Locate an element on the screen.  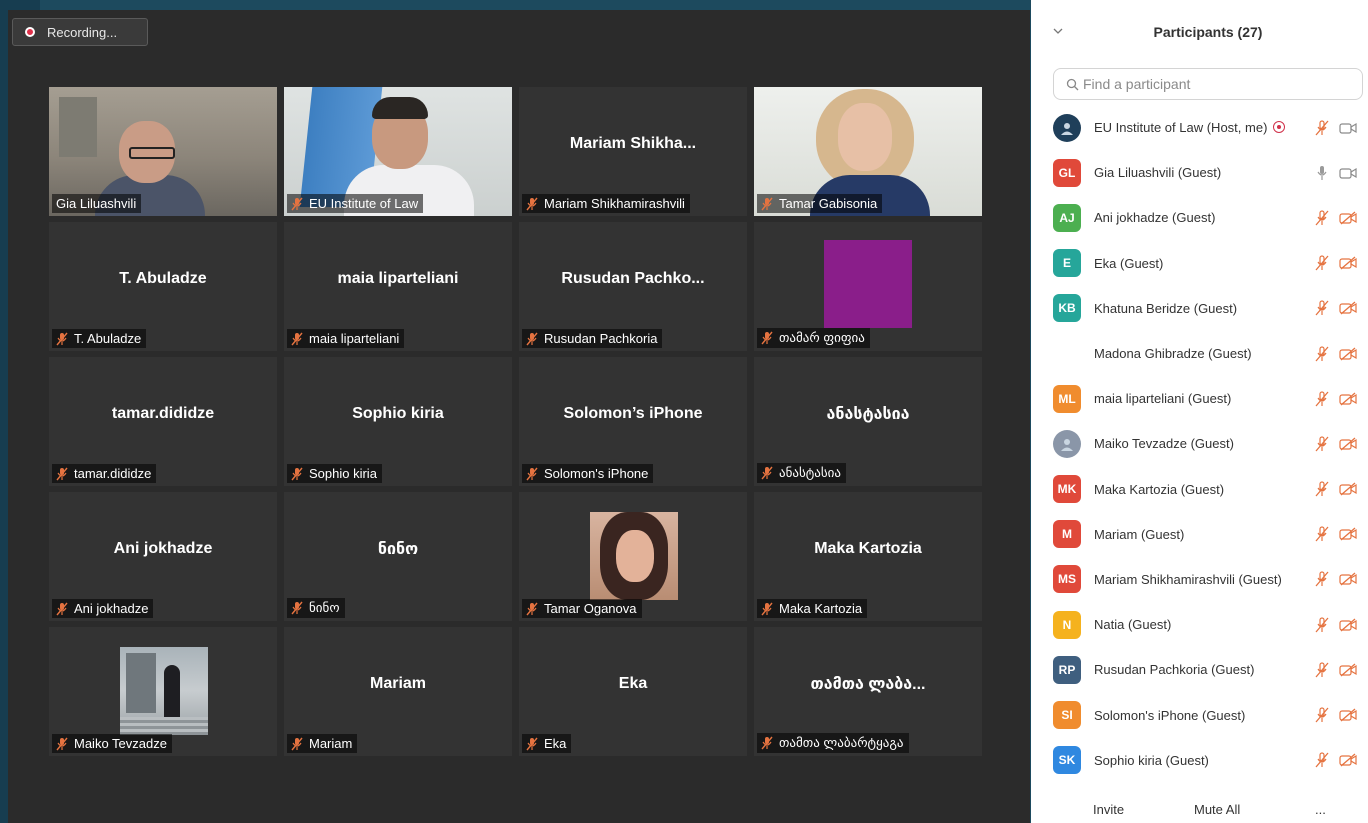
video-tile: ანასტასია ანასტასია is located at coordinates (868, 421).